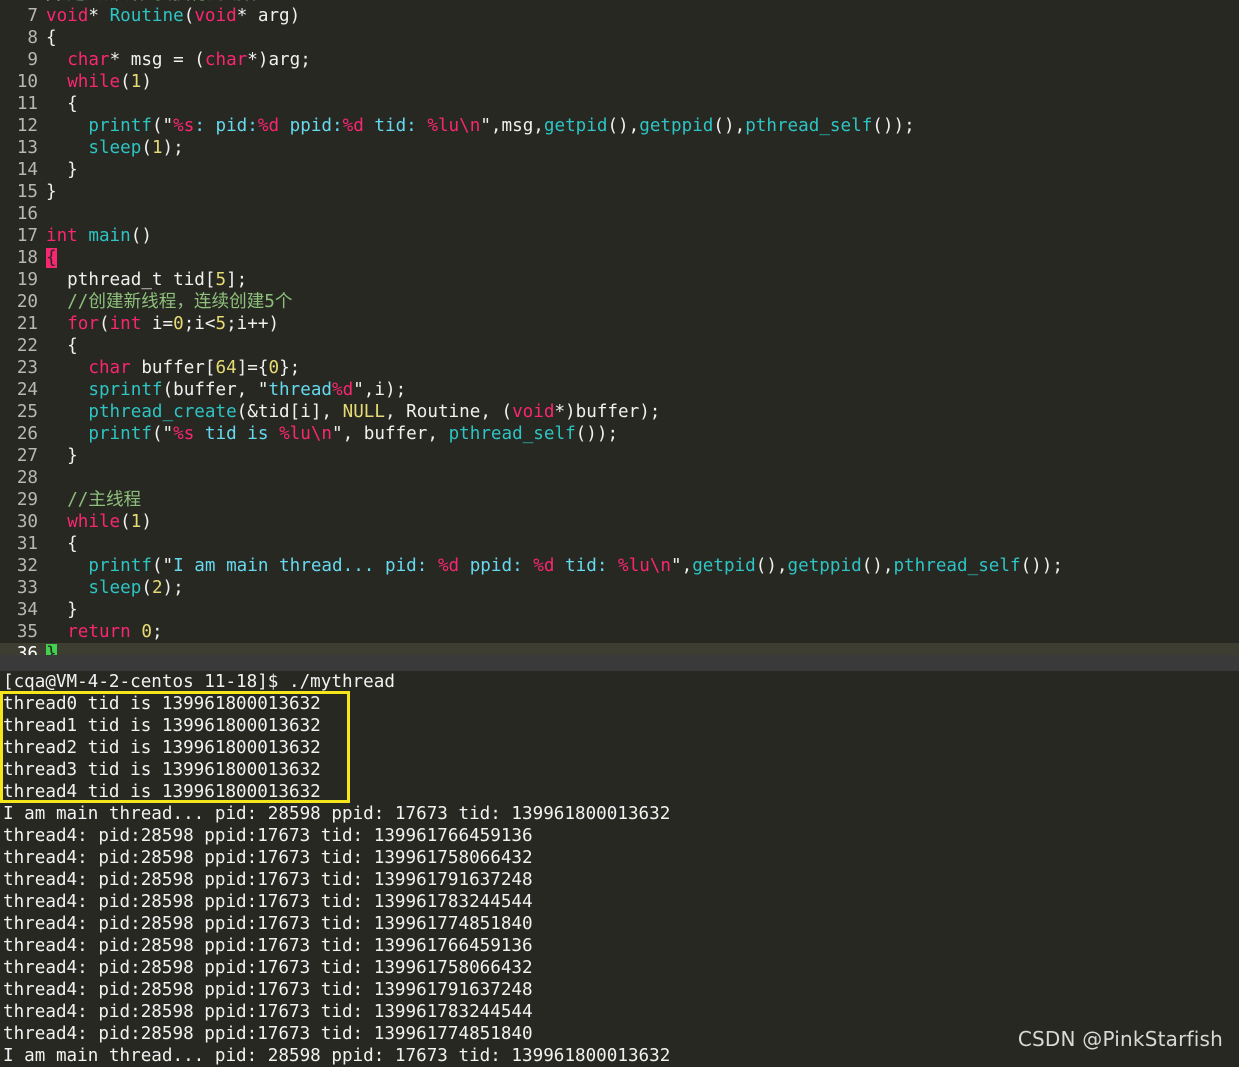  Describe the element at coordinates (169, 302) in the screenshot. I see `code-text: //创建新线程，连续创建5个` at that location.